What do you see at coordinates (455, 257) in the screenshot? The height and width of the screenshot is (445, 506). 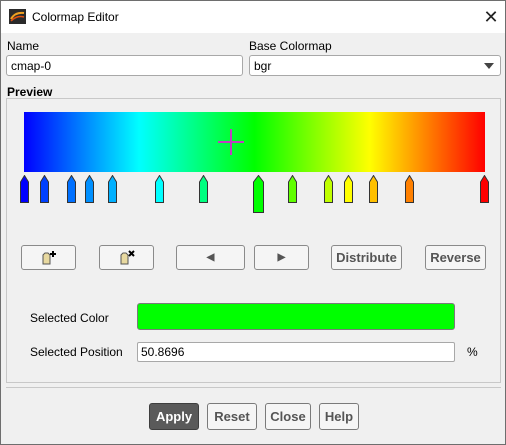 I see `reverse-button: Reverse` at bounding box center [455, 257].